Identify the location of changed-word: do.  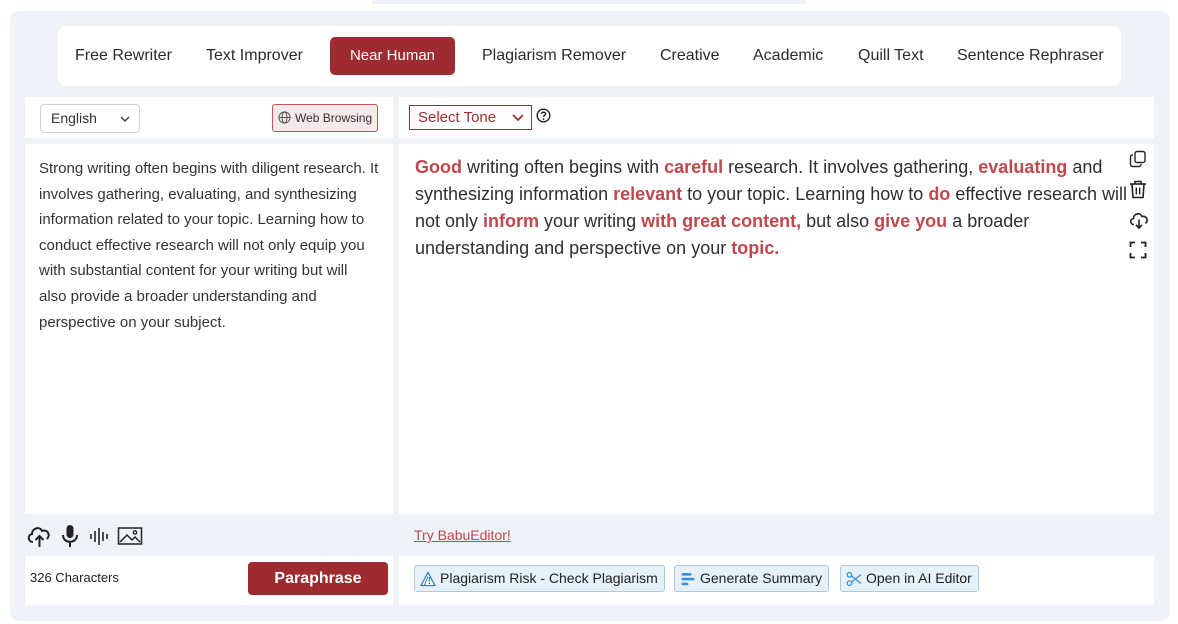
(939, 194).